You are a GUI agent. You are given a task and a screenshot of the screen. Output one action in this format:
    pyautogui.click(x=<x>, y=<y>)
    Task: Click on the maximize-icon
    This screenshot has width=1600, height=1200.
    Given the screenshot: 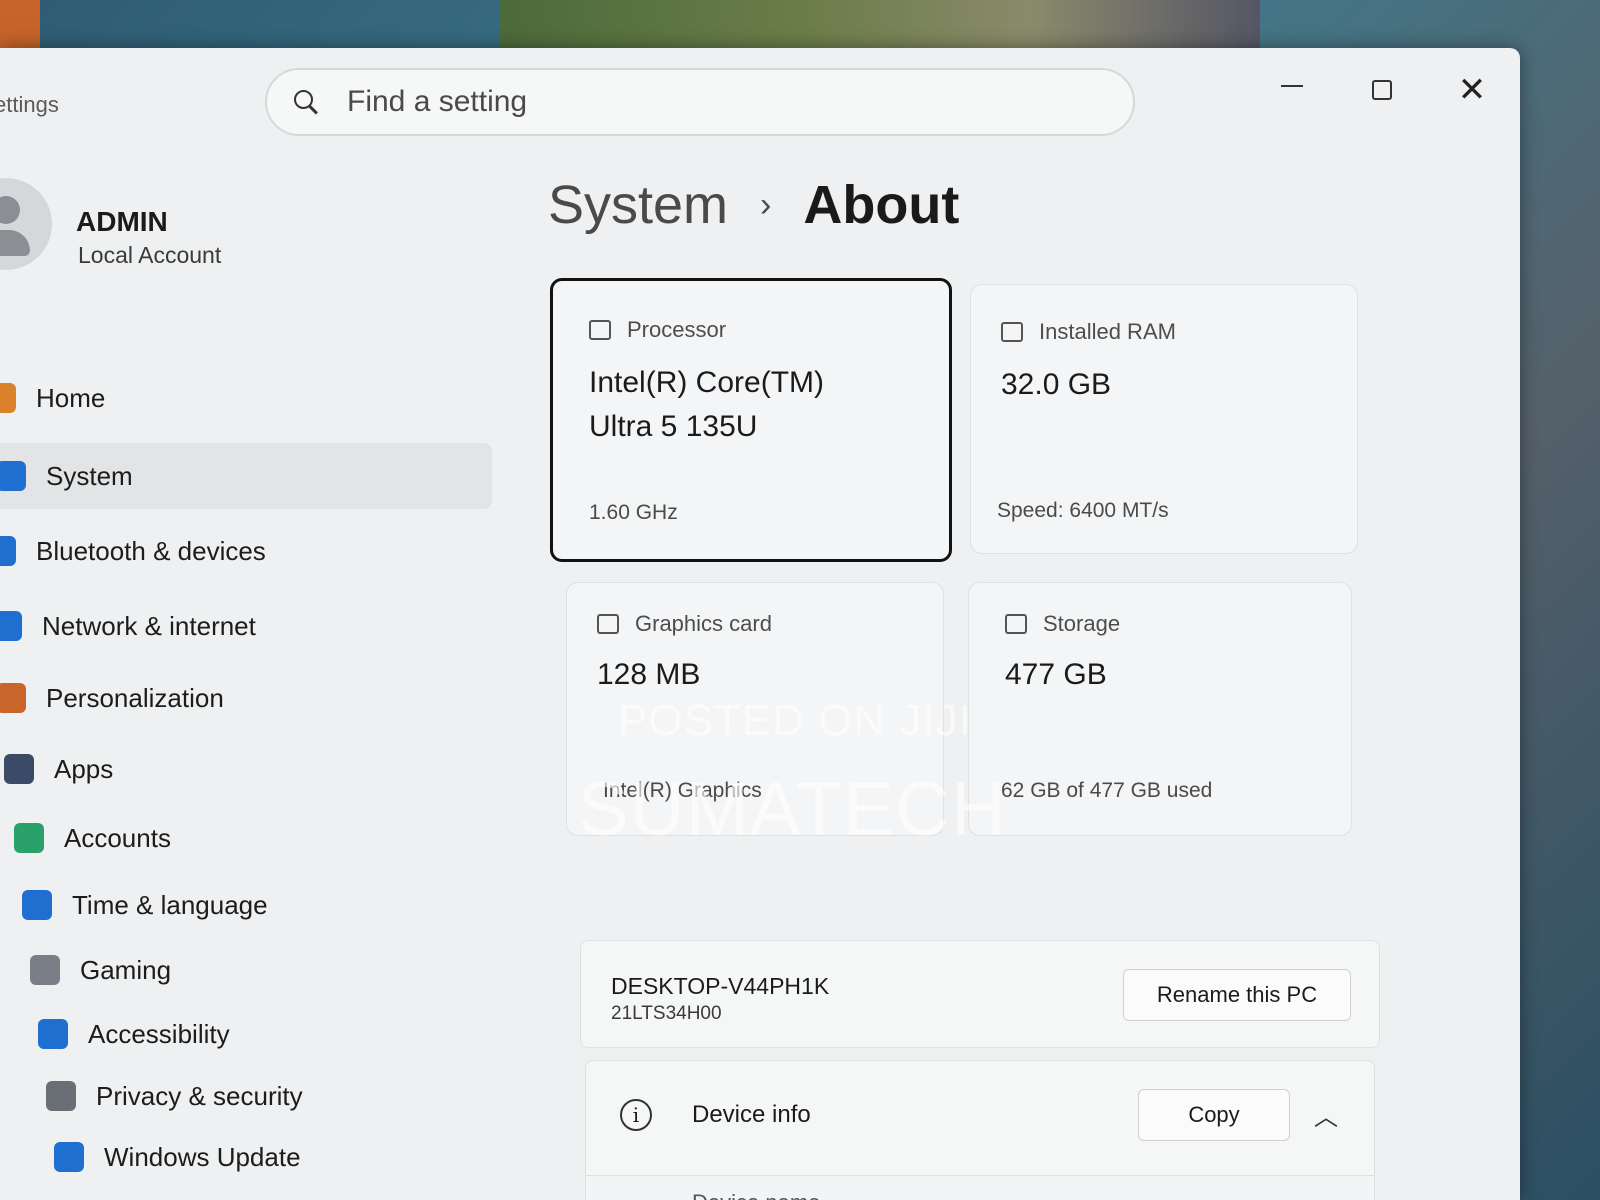 What is the action you would take?
    pyautogui.click(x=1382, y=90)
    